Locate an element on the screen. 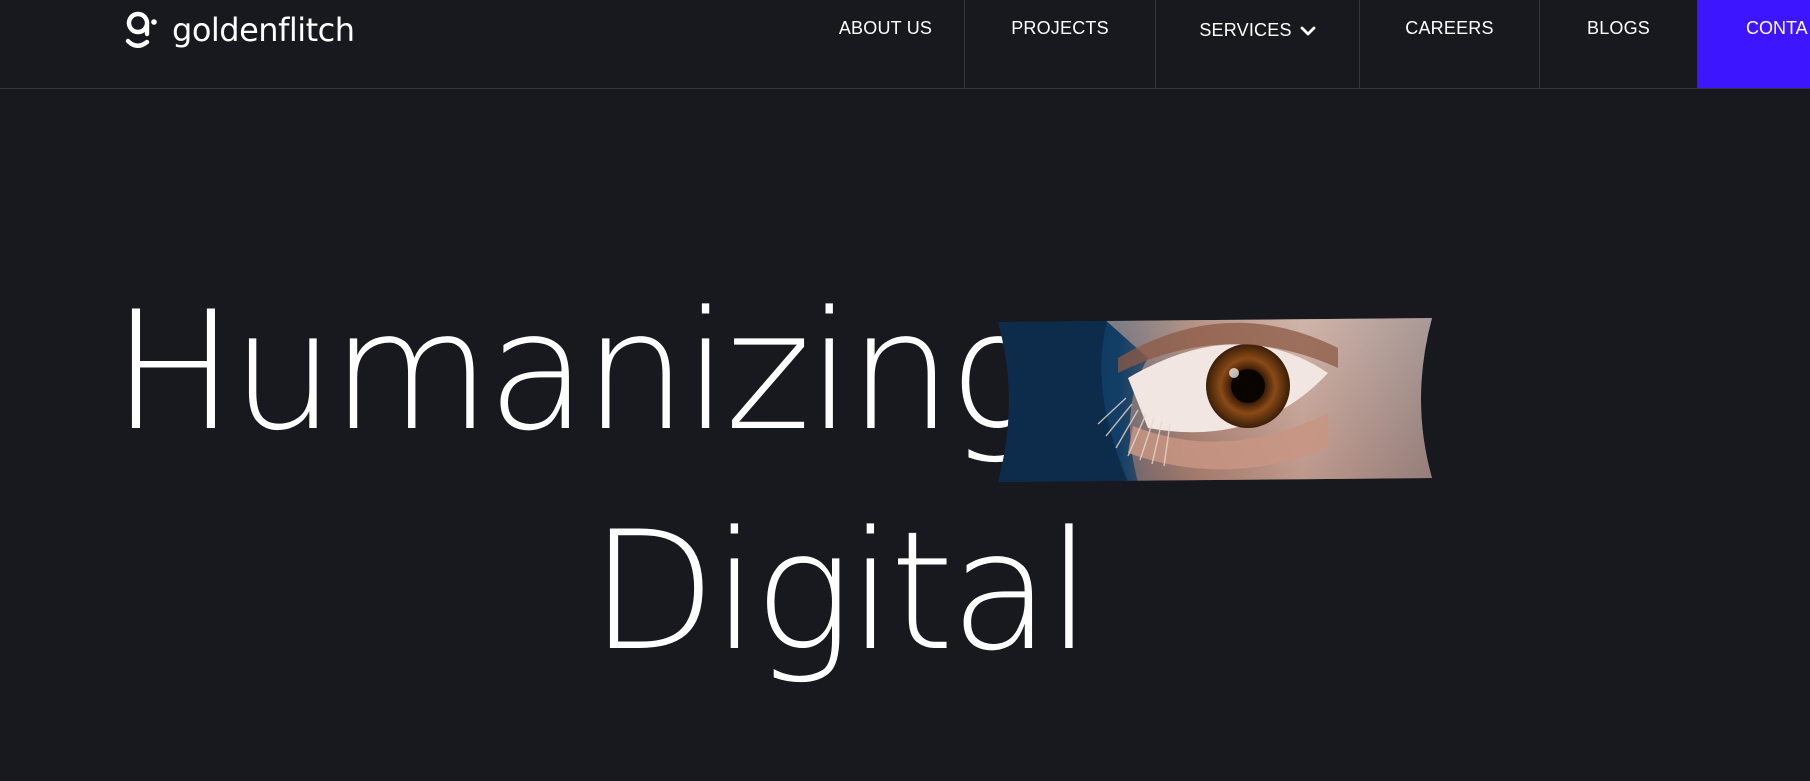 This screenshot has width=1810, height=781. hero-heading-line2: Digital is located at coordinates (841, 591).